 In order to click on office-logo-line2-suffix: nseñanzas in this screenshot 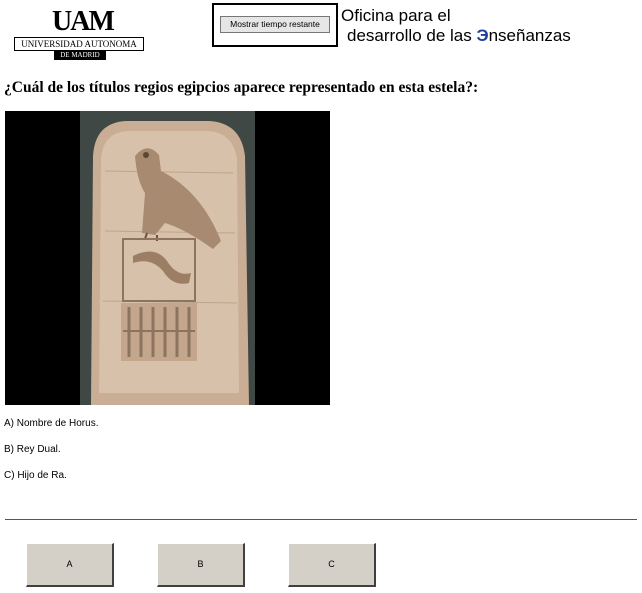, I will do `click(529, 35)`.